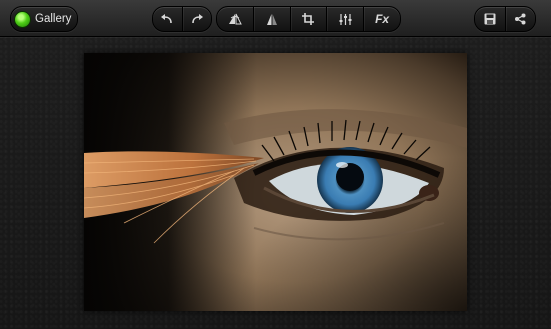 The height and width of the screenshot is (329, 551). I want to click on straighten-button, so click(235, 19).